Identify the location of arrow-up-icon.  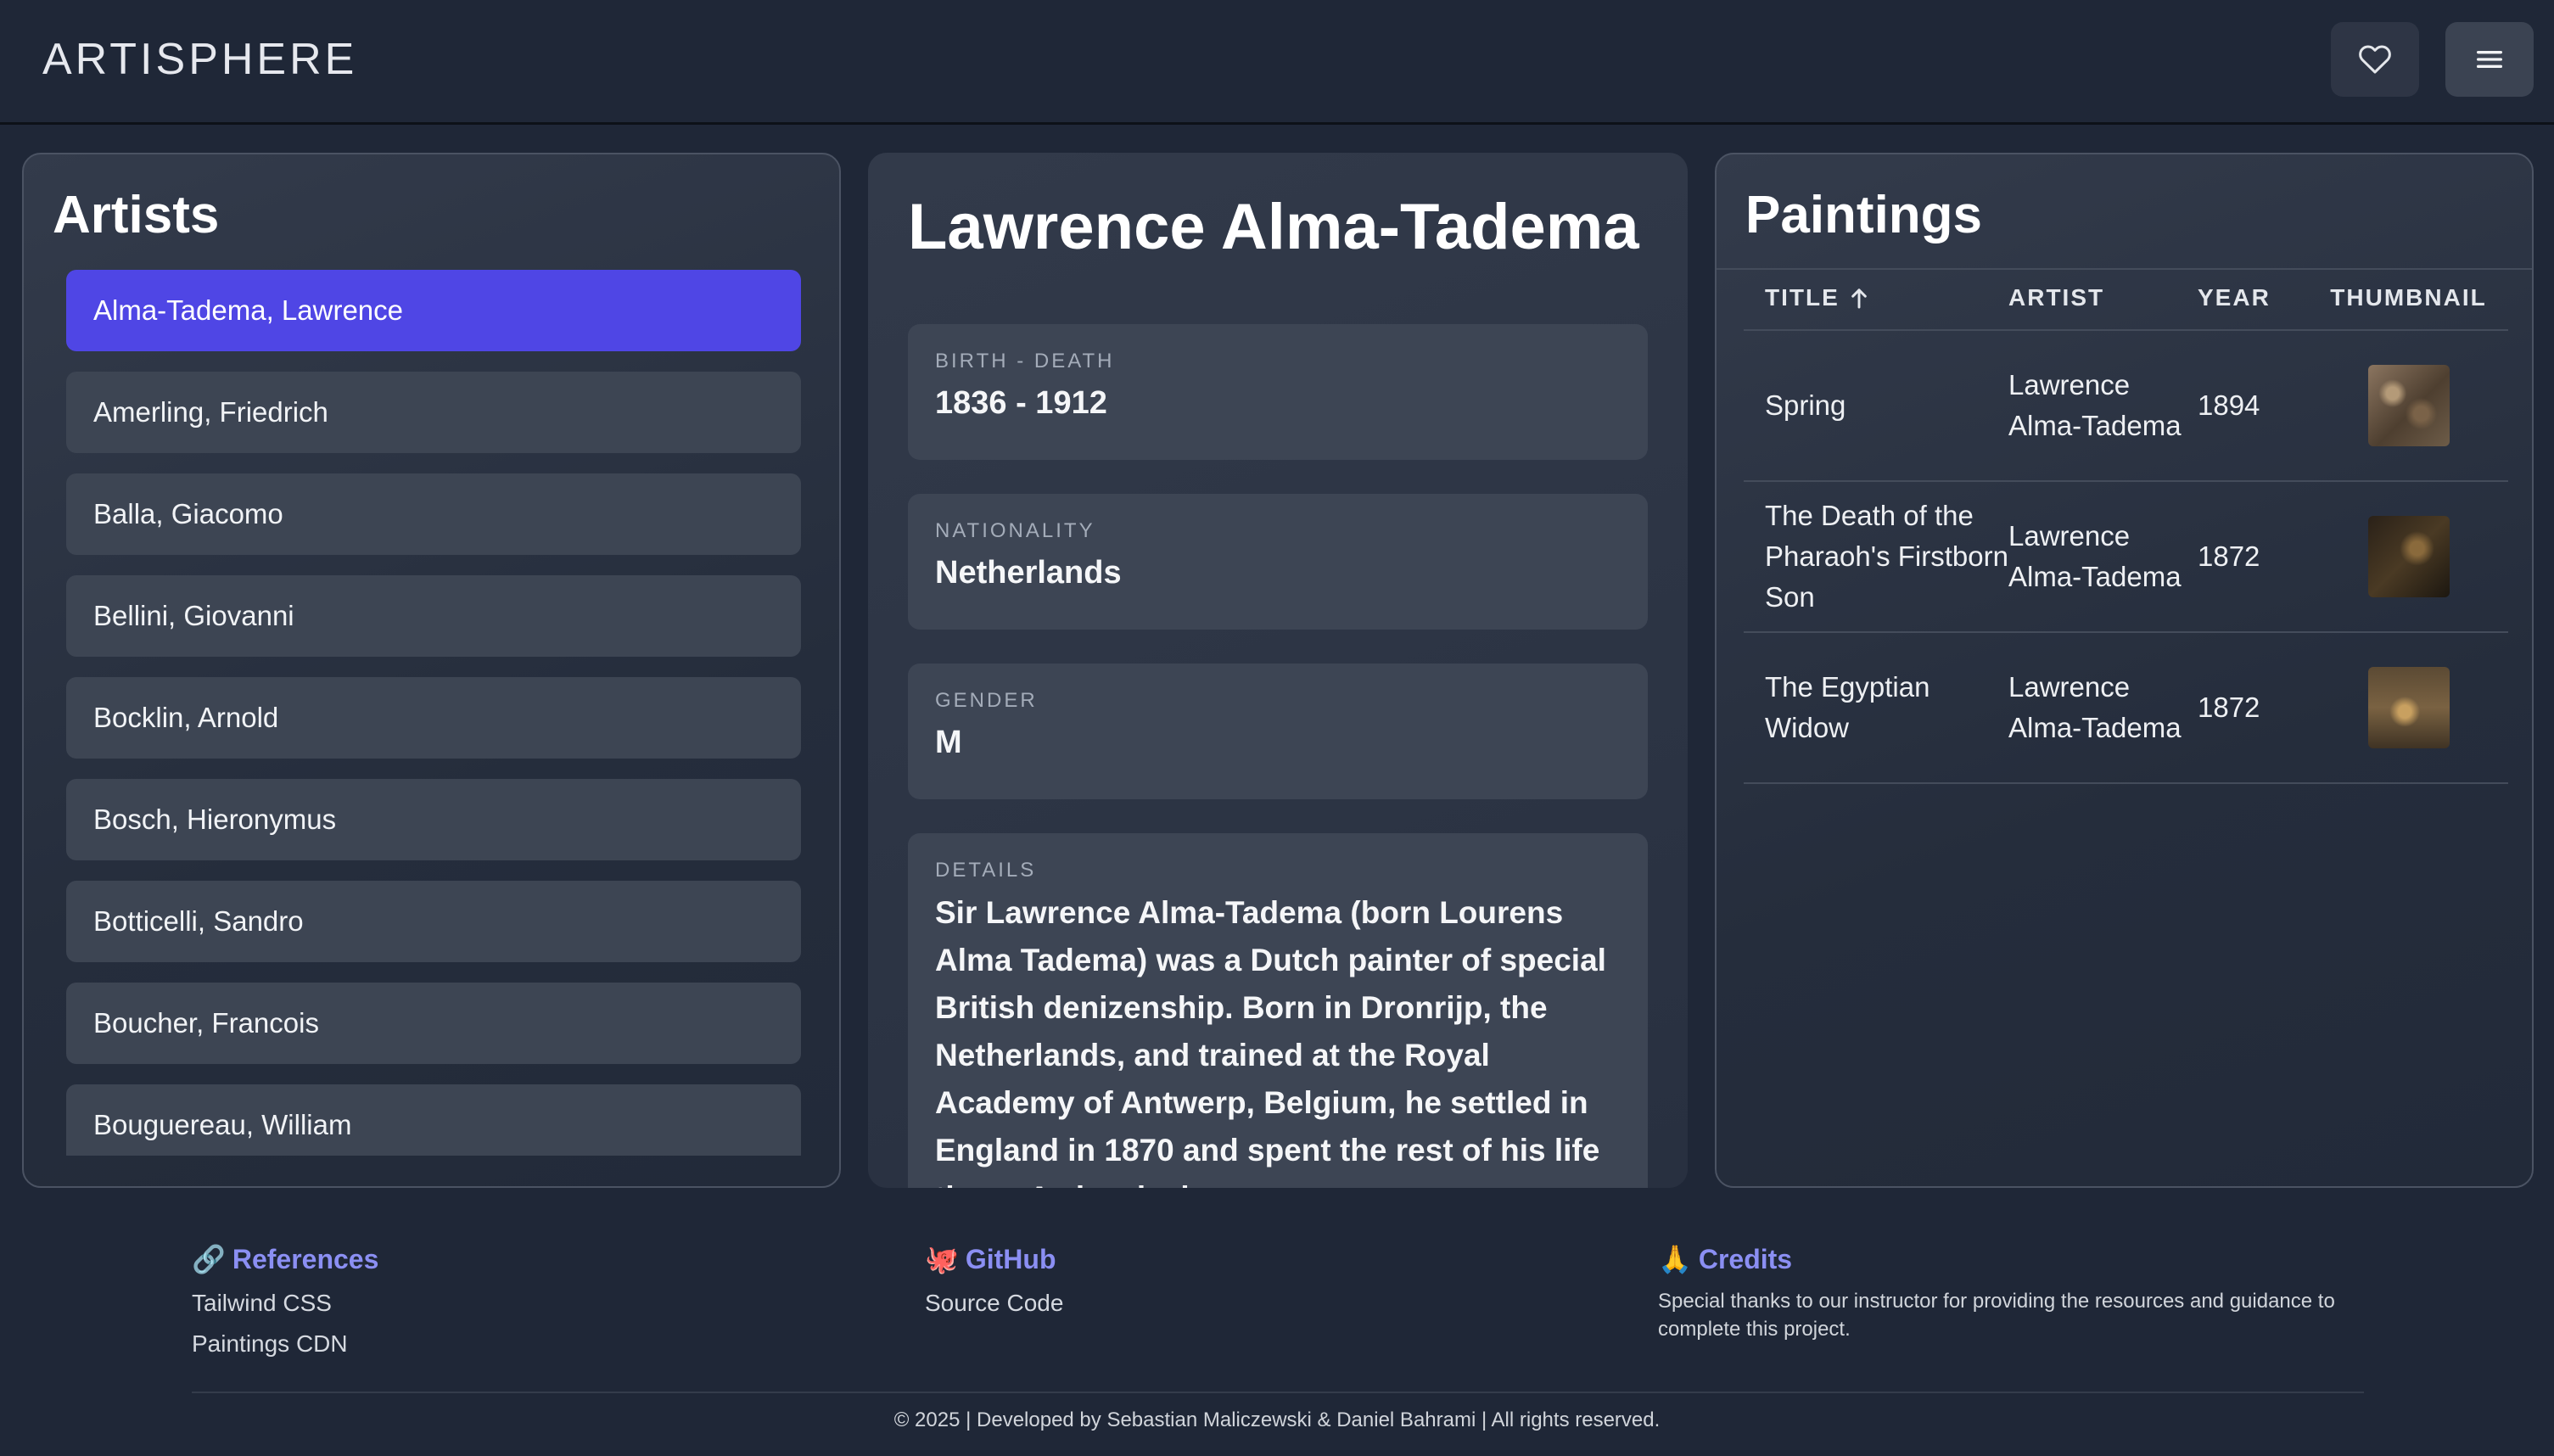
(1859, 298).